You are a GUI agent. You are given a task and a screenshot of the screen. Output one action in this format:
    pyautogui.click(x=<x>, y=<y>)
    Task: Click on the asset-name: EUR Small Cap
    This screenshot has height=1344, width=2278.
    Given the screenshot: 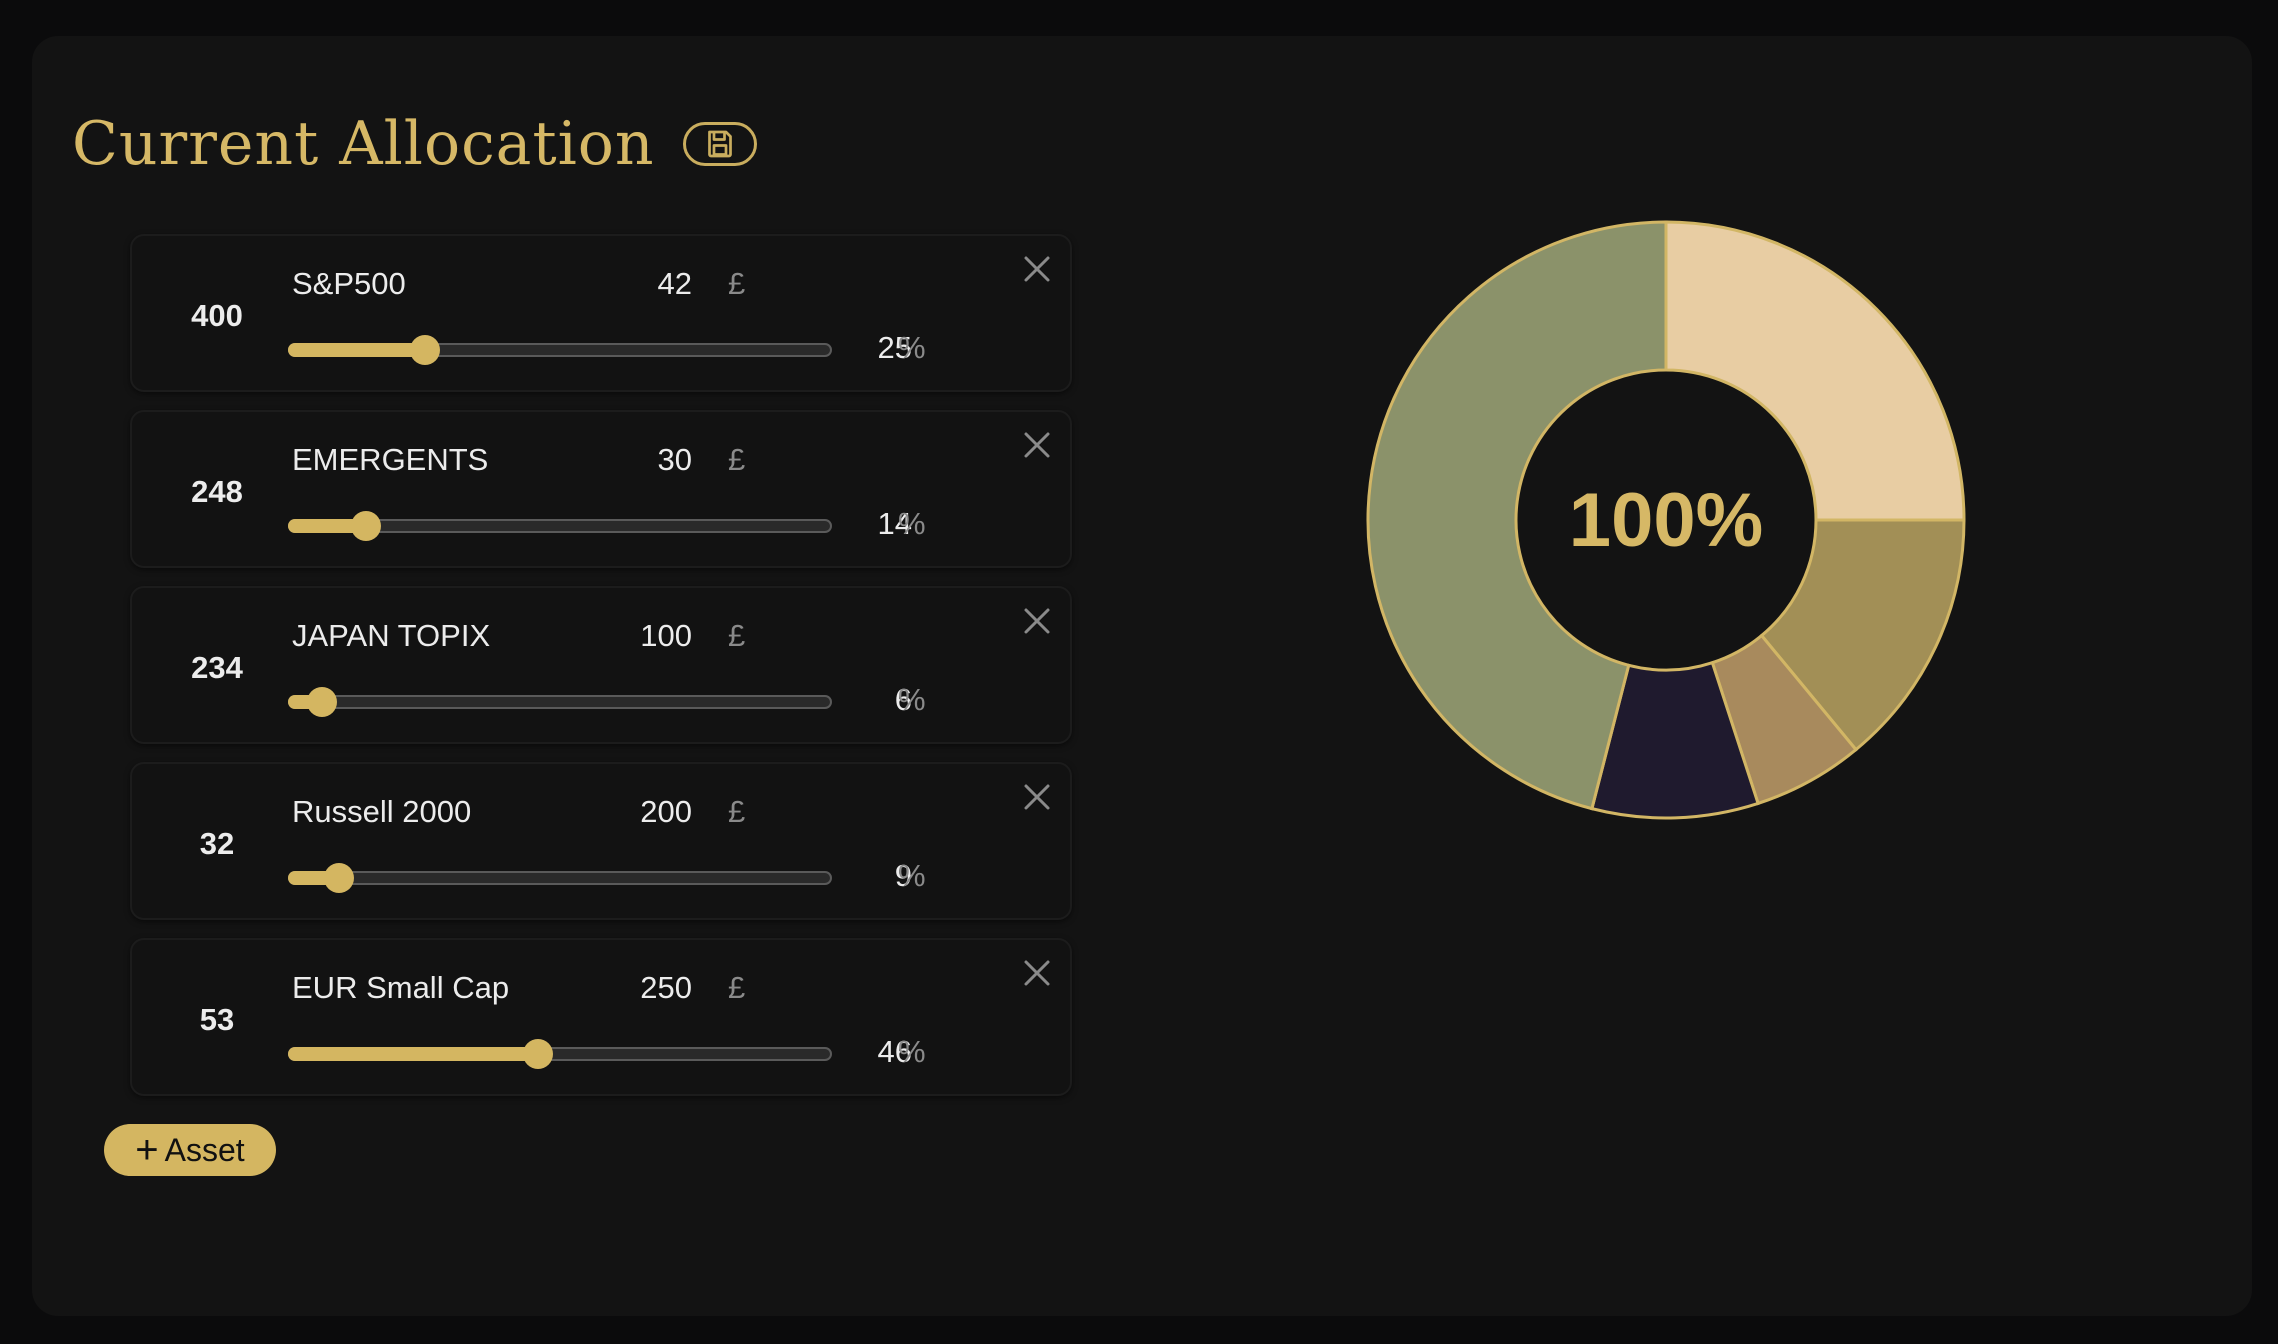 What is the action you would take?
    pyautogui.click(x=401, y=987)
    